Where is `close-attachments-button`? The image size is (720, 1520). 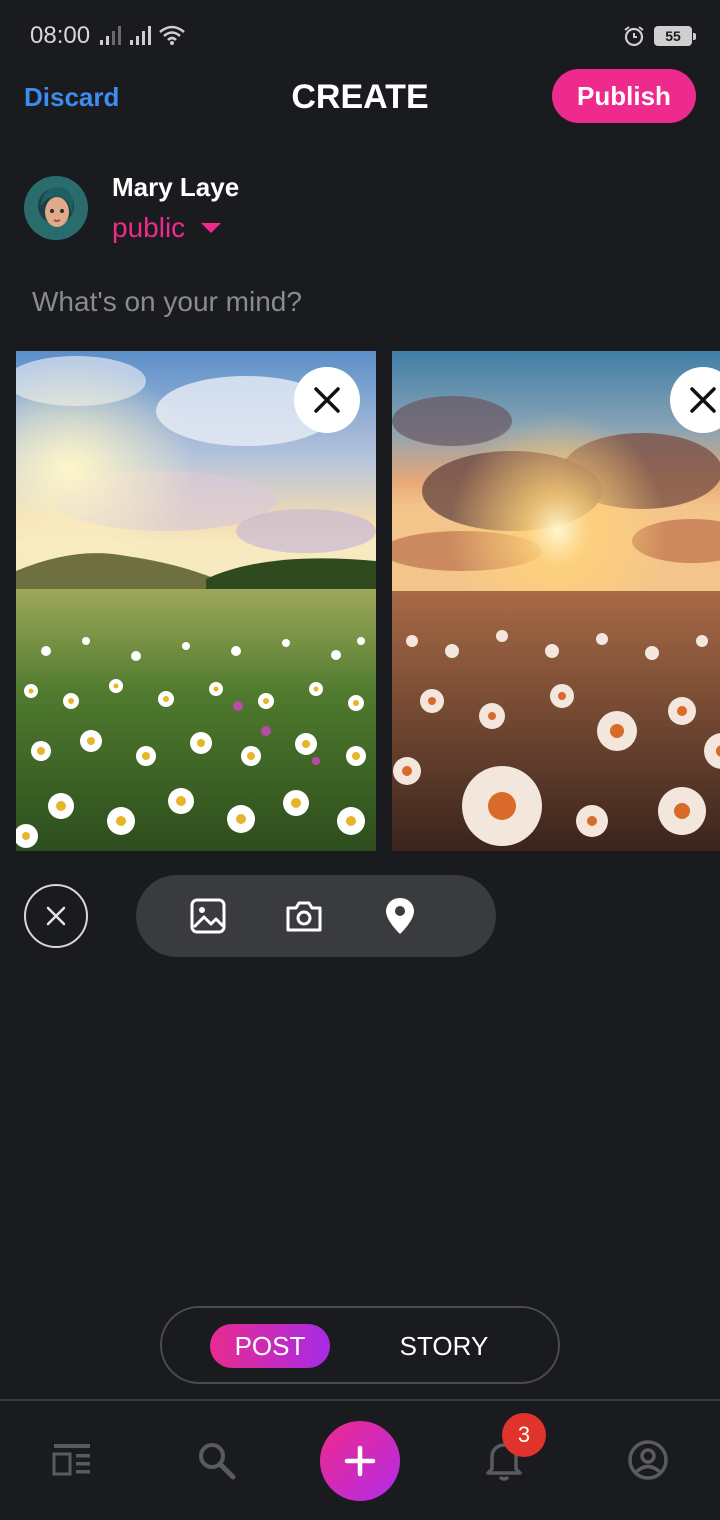 close-attachments-button is located at coordinates (56, 916).